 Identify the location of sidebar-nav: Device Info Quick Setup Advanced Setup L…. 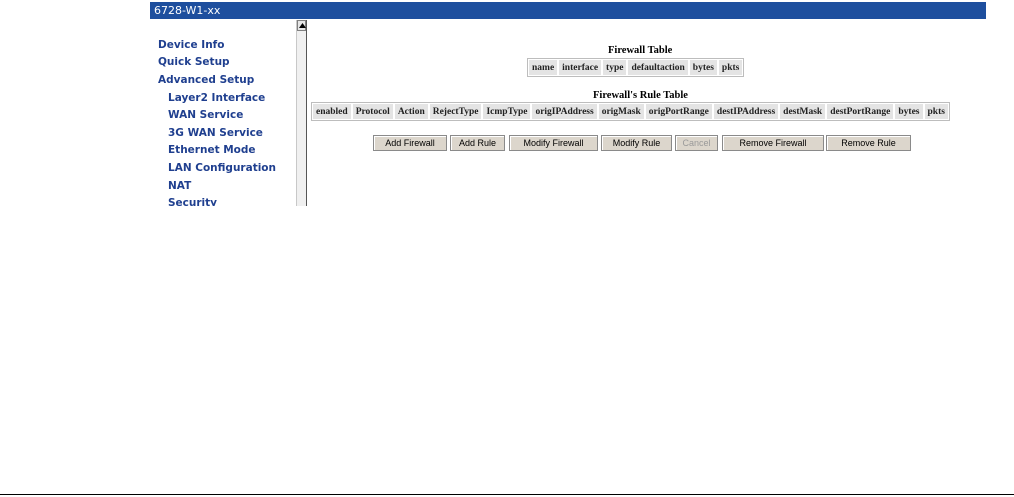
(223, 113).